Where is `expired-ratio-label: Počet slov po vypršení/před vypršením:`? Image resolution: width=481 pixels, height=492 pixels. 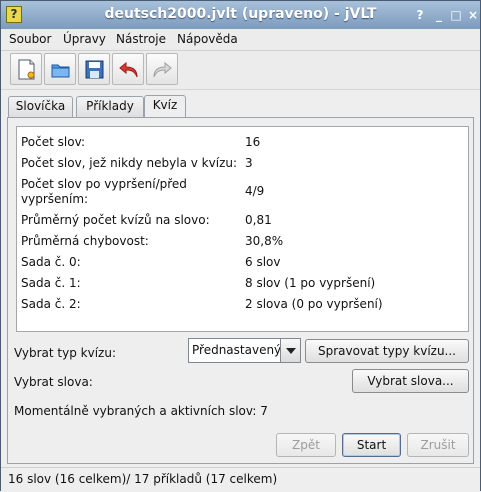
expired-ratio-label: Počet slov po vypršení/před vypršením: is located at coordinates (104, 191).